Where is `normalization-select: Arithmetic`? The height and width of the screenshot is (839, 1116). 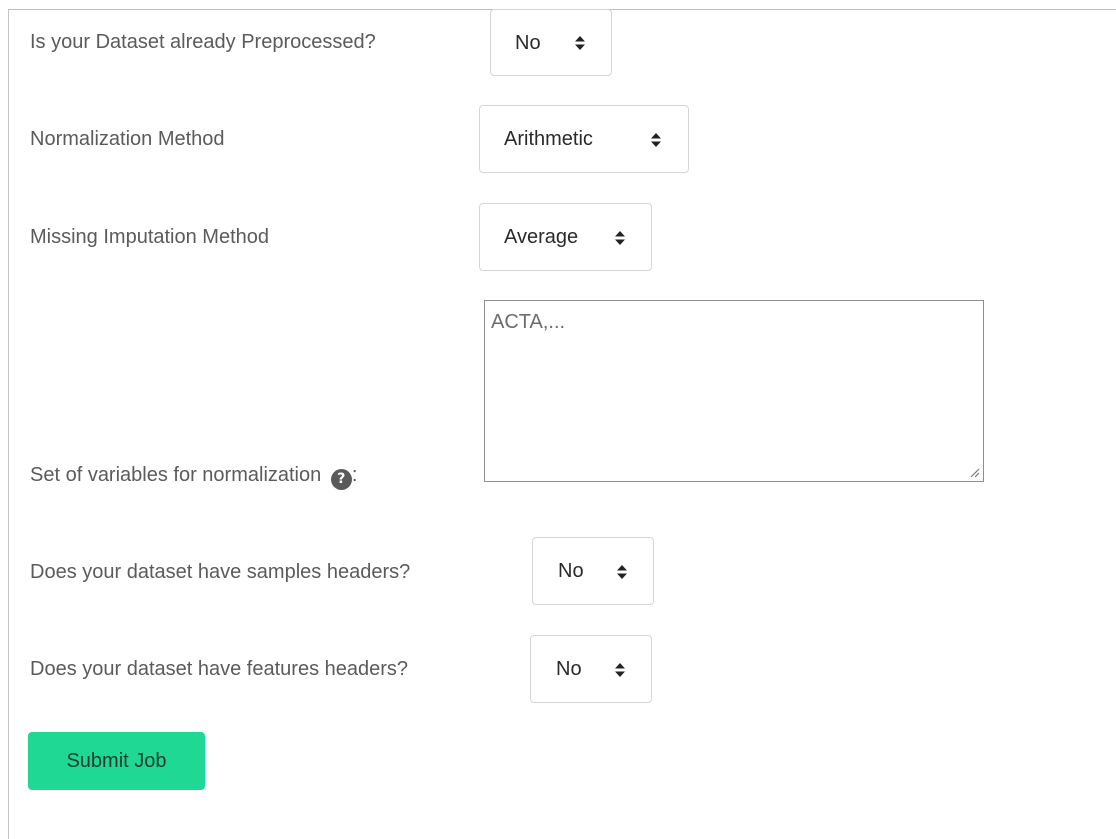
normalization-select: Arithmetic is located at coordinates (584, 139).